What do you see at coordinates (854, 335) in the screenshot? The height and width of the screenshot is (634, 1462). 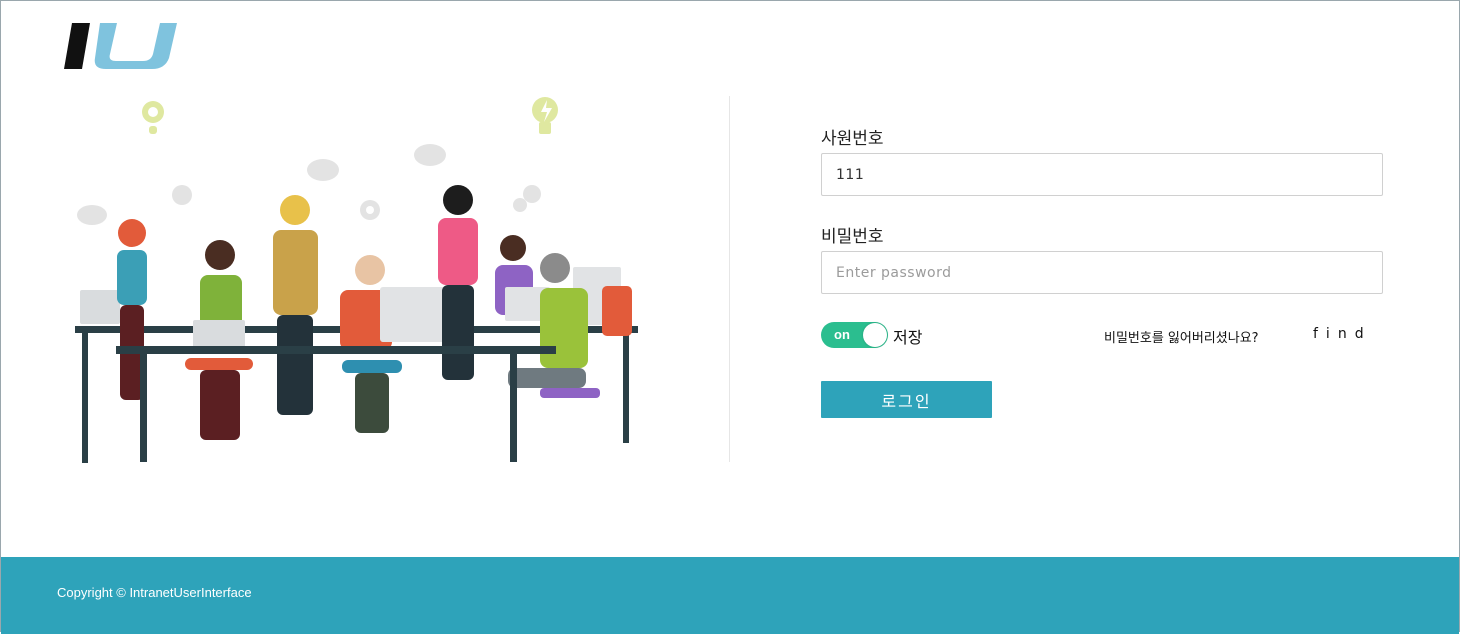 I see `save-toggle: on` at bounding box center [854, 335].